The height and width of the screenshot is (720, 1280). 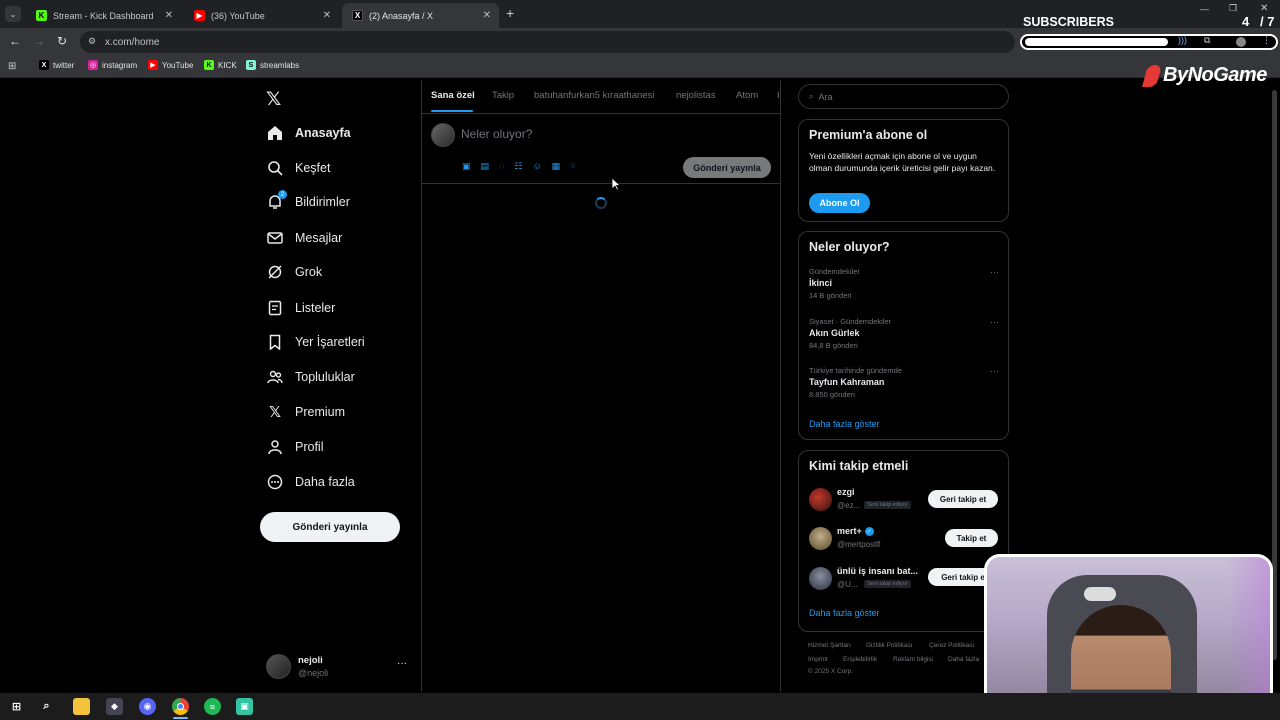 What do you see at coordinates (298, 168) in the screenshot?
I see `nav-explore: Keşfet` at bounding box center [298, 168].